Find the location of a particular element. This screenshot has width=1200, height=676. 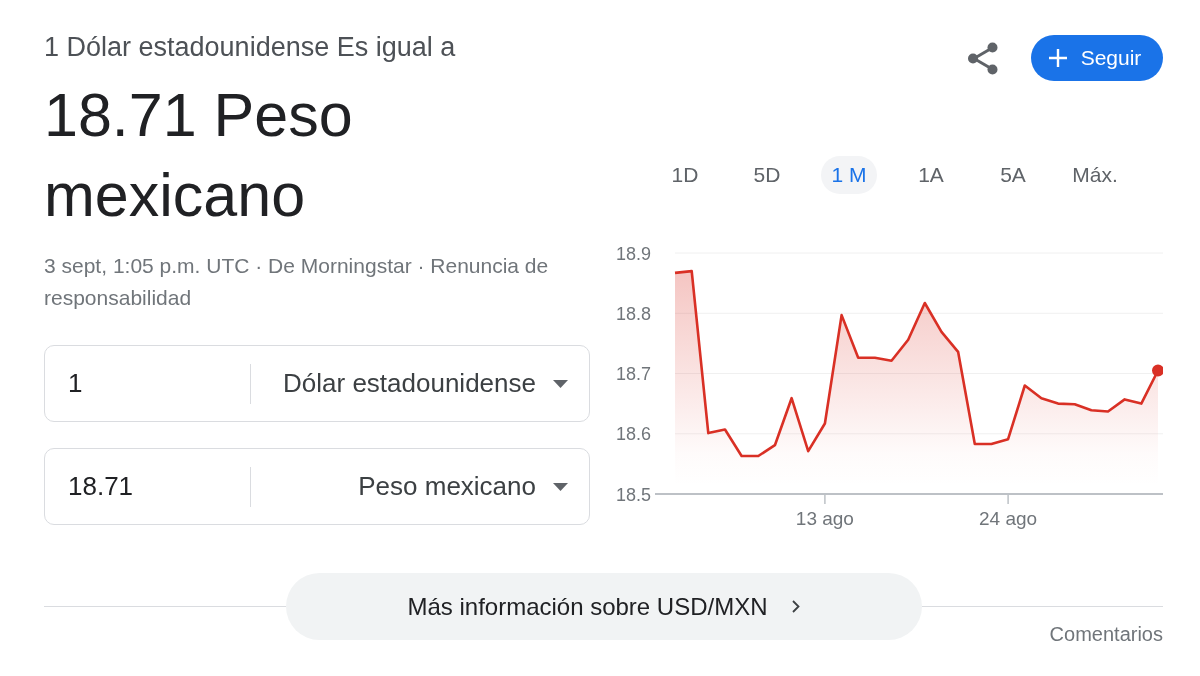

range-tab: Máx. is located at coordinates (1095, 175).